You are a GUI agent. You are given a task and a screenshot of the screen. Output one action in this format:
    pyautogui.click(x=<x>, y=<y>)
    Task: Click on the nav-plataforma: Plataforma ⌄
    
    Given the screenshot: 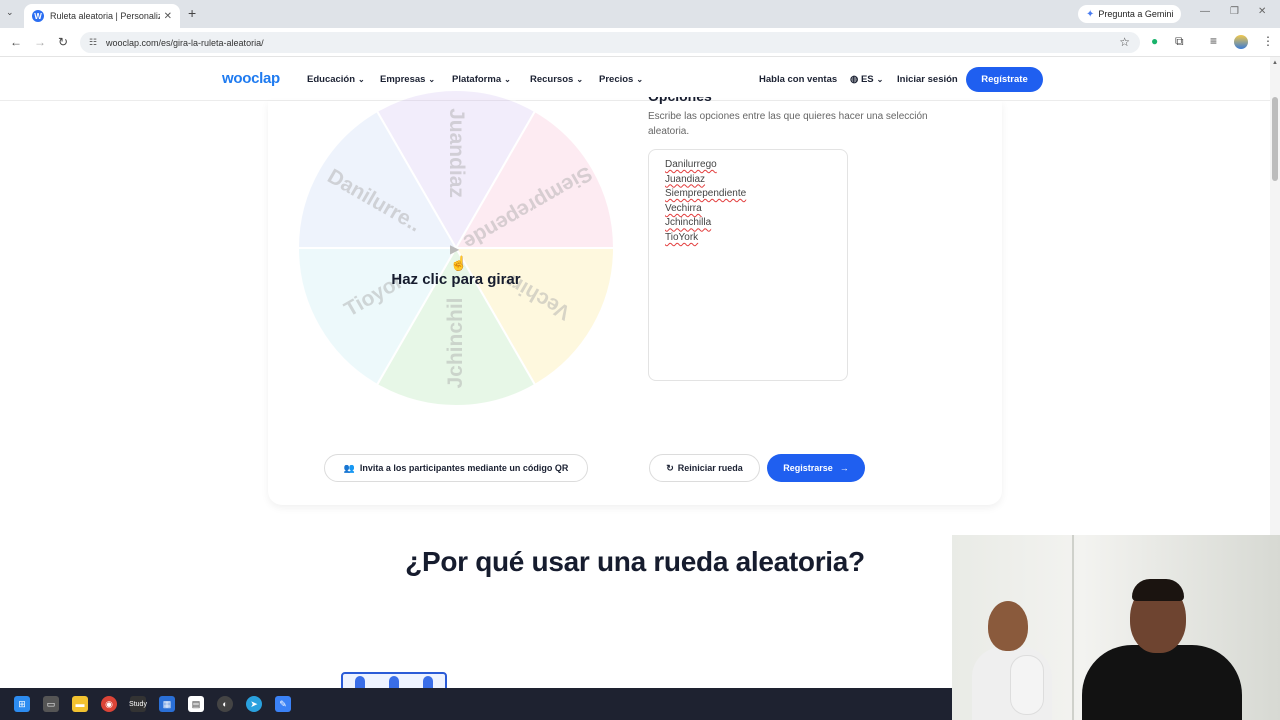 What is the action you would take?
    pyautogui.click(x=481, y=79)
    